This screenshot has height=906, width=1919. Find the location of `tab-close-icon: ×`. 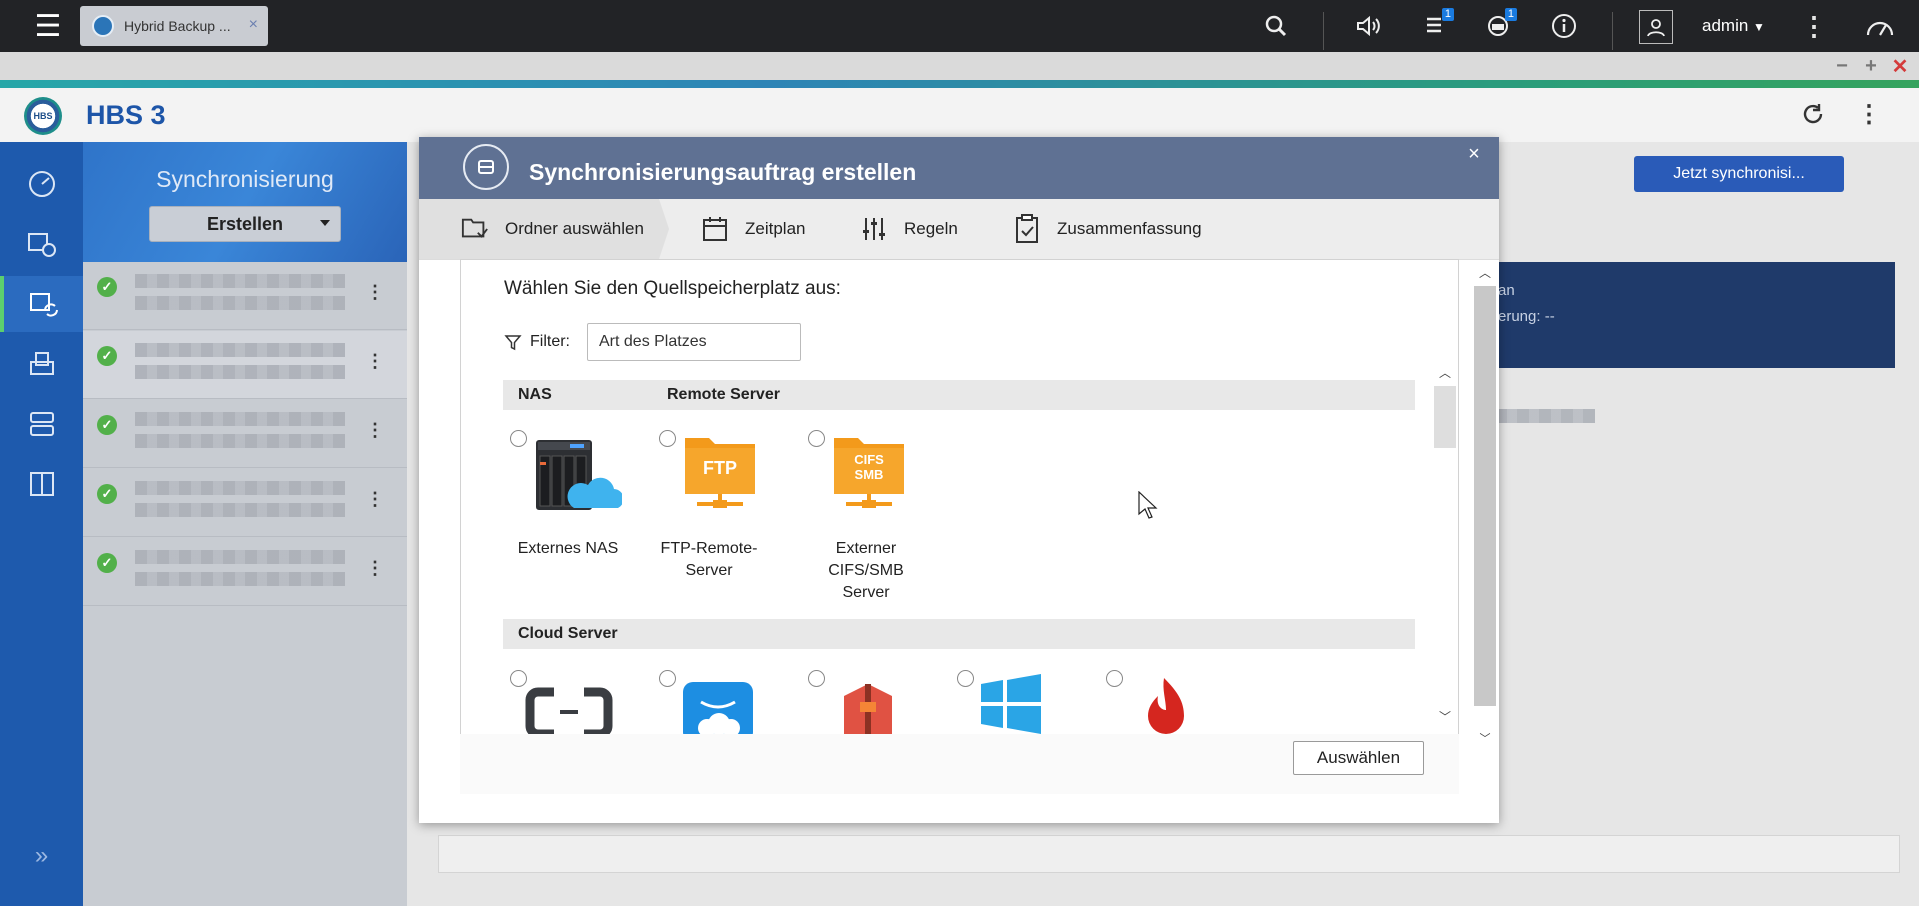

tab-close-icon: × is located at coordinates (253, 25).